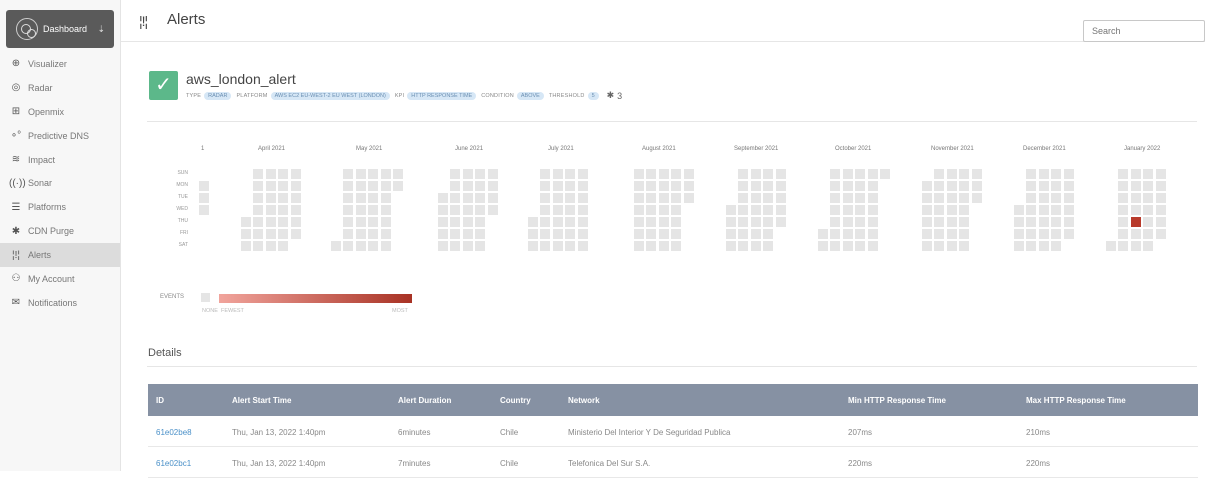 Image resolution: width=1205 pixels, height=478 pixels. I want to click on sidebar-item-visualizer: ⊕ Visualizer, so click(60, 64).